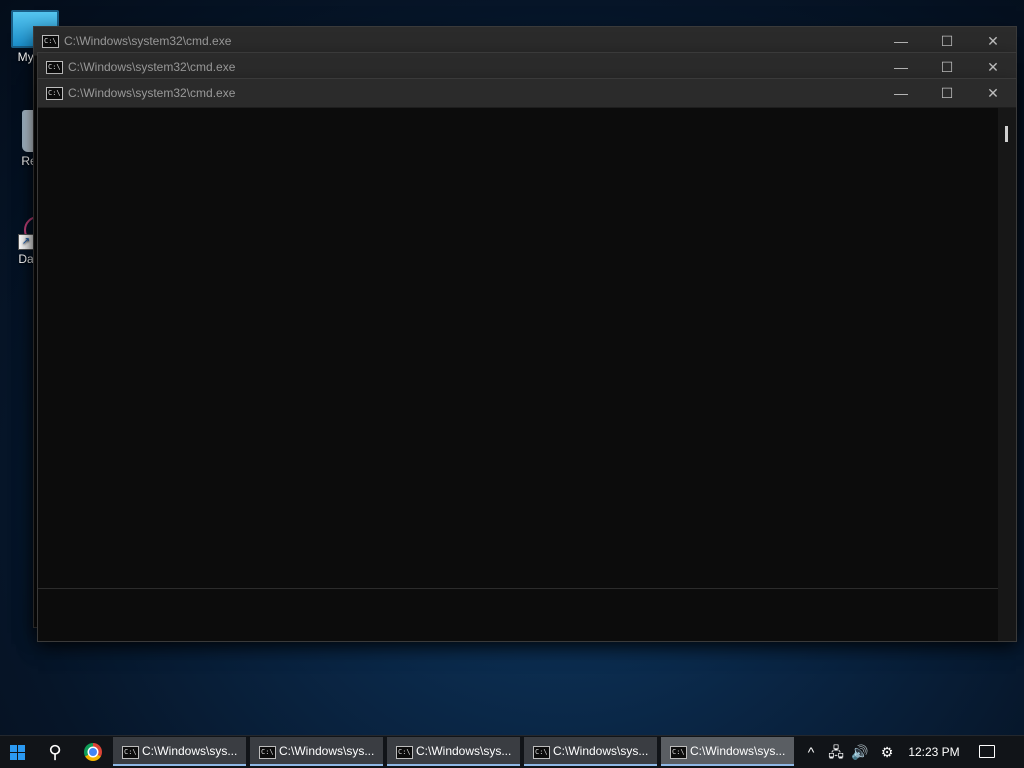 Image resolution: width=1024 pixels, height=768 pixels. Describe the element at coordinates (836, 752) in the screenshot. I see `network-icon: 🖧` at that location.